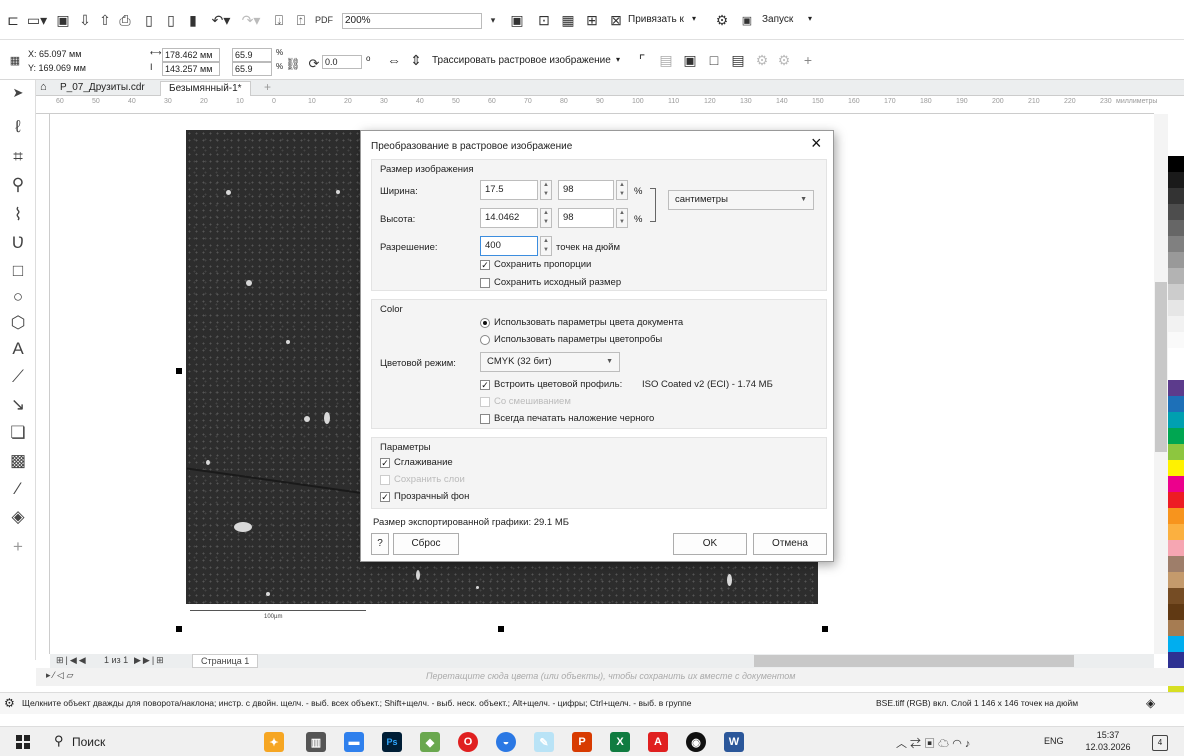  What do you see at coordinates (18, 377) in the screenshot?
I see `parallel-dimension-icon: ⟋` at bounding box center [18, 377].